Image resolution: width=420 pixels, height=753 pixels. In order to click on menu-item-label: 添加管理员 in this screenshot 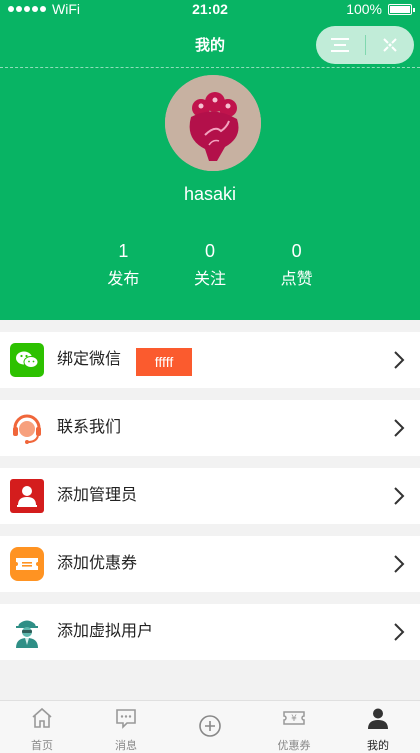, I will do `click(97, 495)`.